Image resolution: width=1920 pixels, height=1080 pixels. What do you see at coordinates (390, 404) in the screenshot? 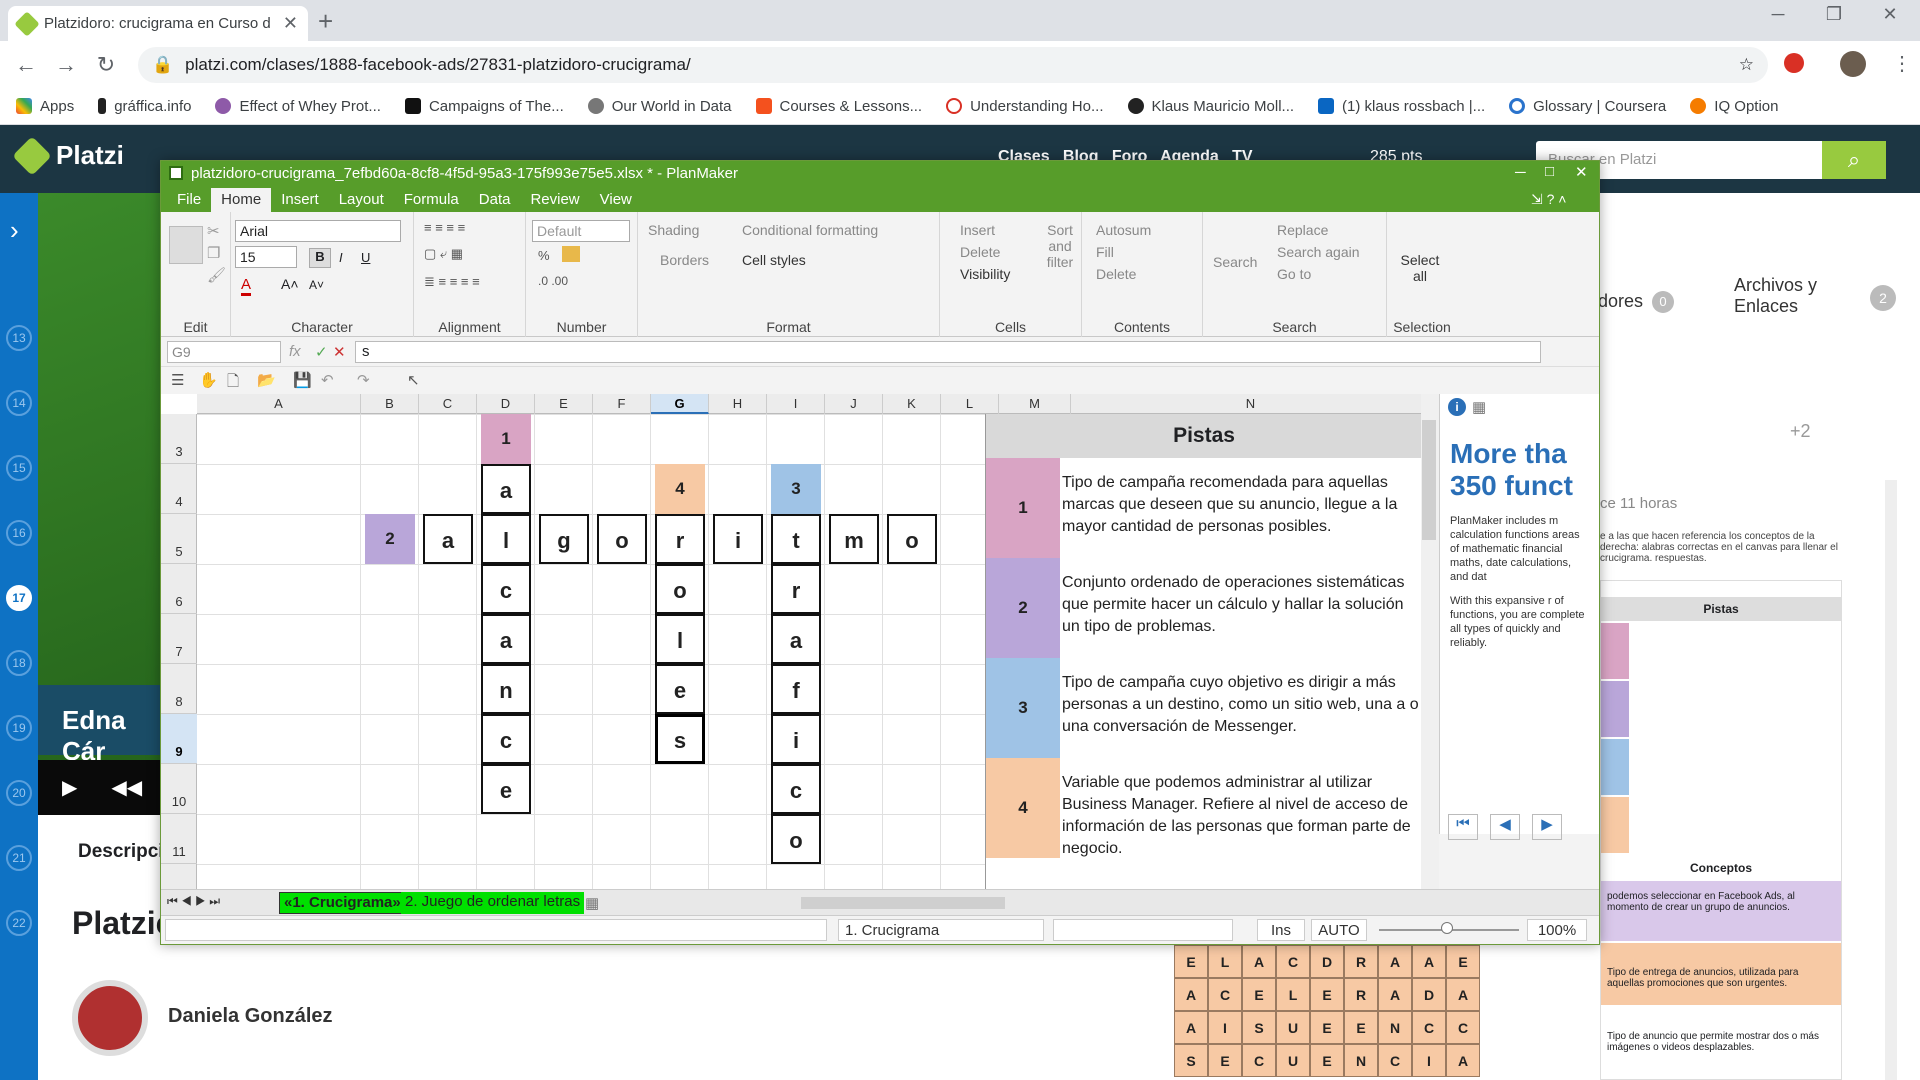
I see `column-header-b: B` at bounding box center [390, 404].